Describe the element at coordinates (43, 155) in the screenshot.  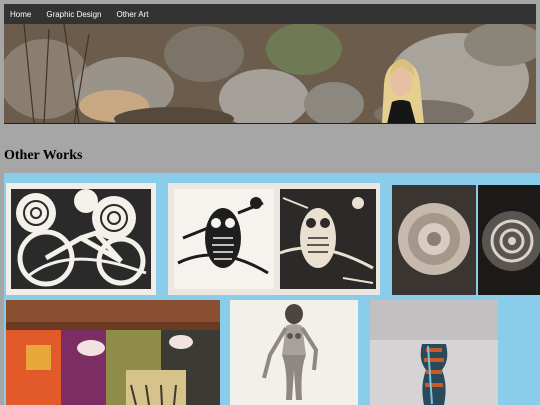
I see `page-heading: Other Works` at that location.